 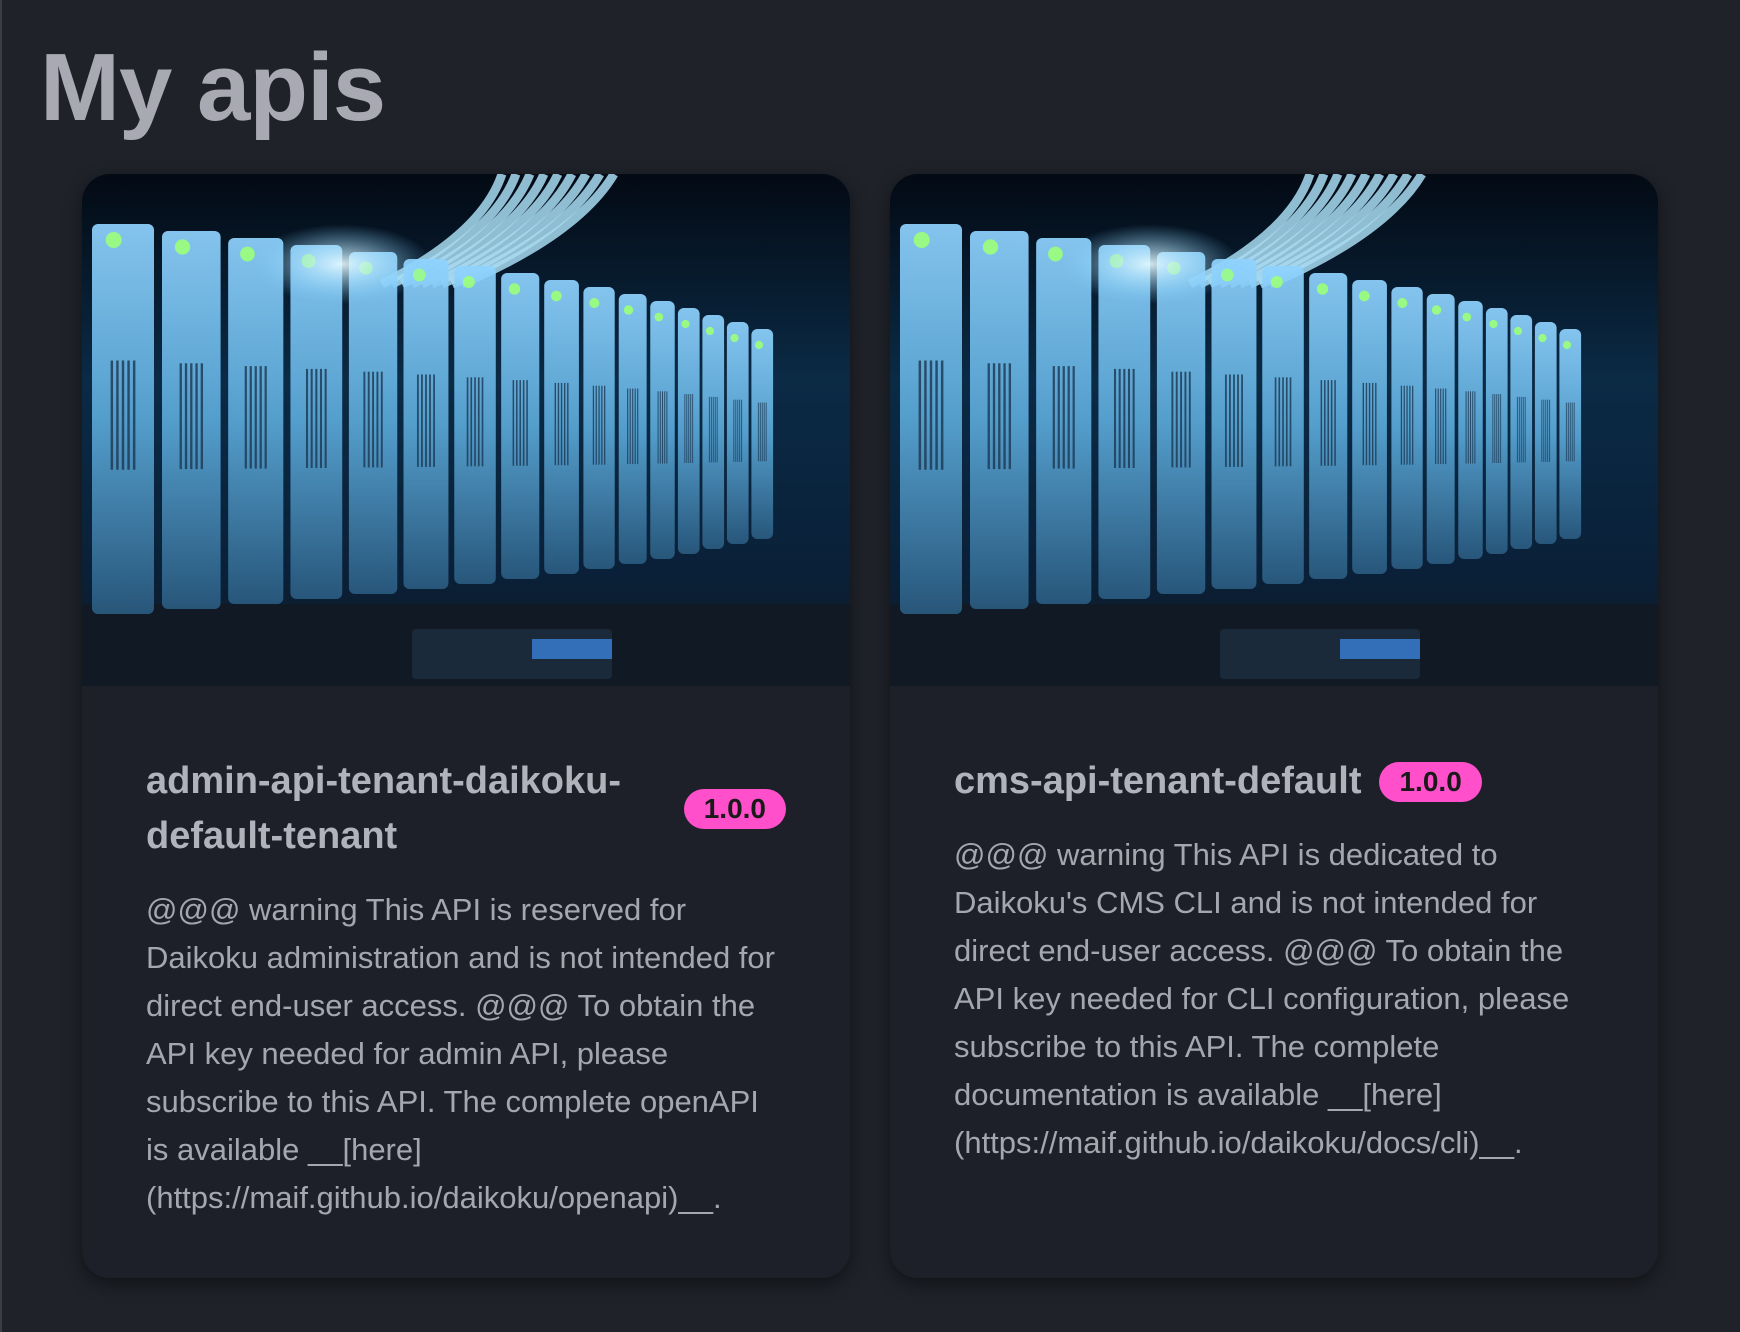 I want to click on api-card-title: admin-api-tenant-daikoku-default-tenant, so click(x=406, y=809).